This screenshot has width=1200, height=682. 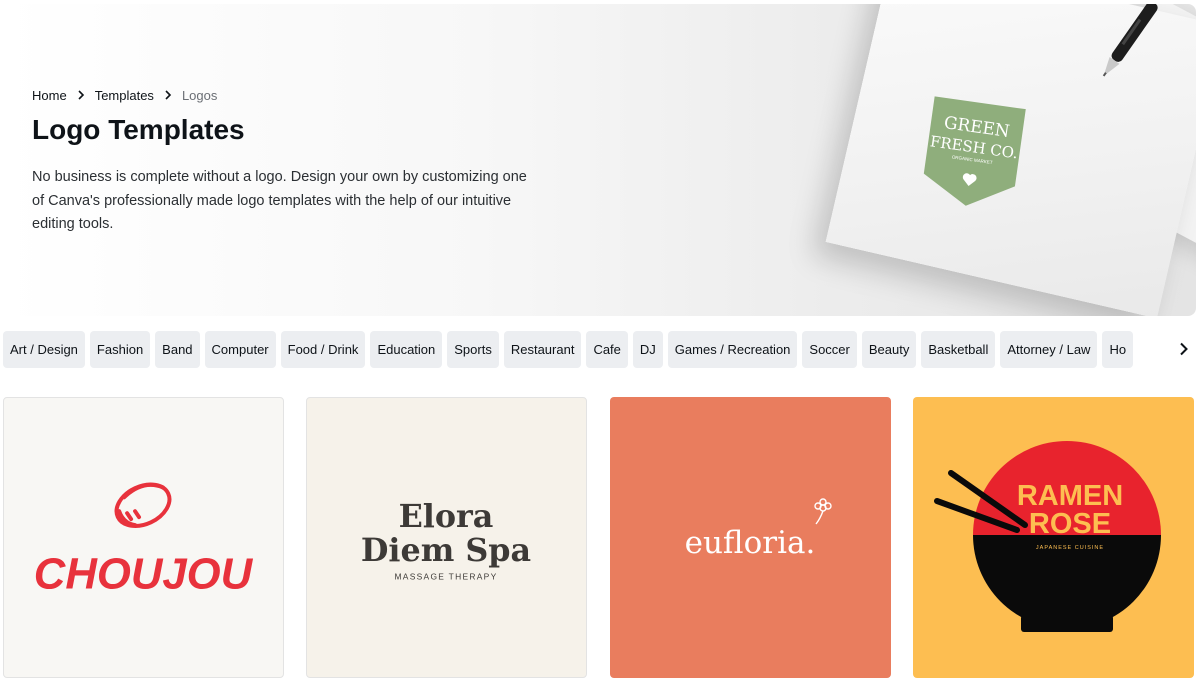 I want to click on category-chip-restaurant: Restaurant, so click(x=542, y=349).